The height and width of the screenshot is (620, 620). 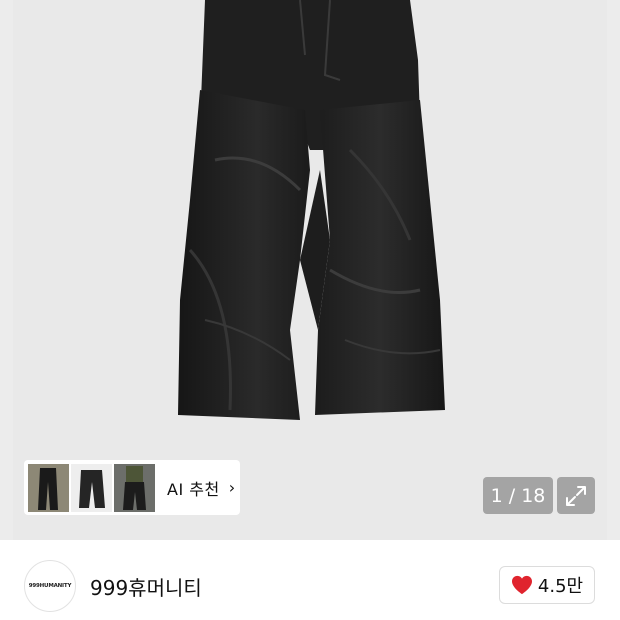 I want to click on ai-recommend-link: AI 추천 ›, so click(x=201, y=488).